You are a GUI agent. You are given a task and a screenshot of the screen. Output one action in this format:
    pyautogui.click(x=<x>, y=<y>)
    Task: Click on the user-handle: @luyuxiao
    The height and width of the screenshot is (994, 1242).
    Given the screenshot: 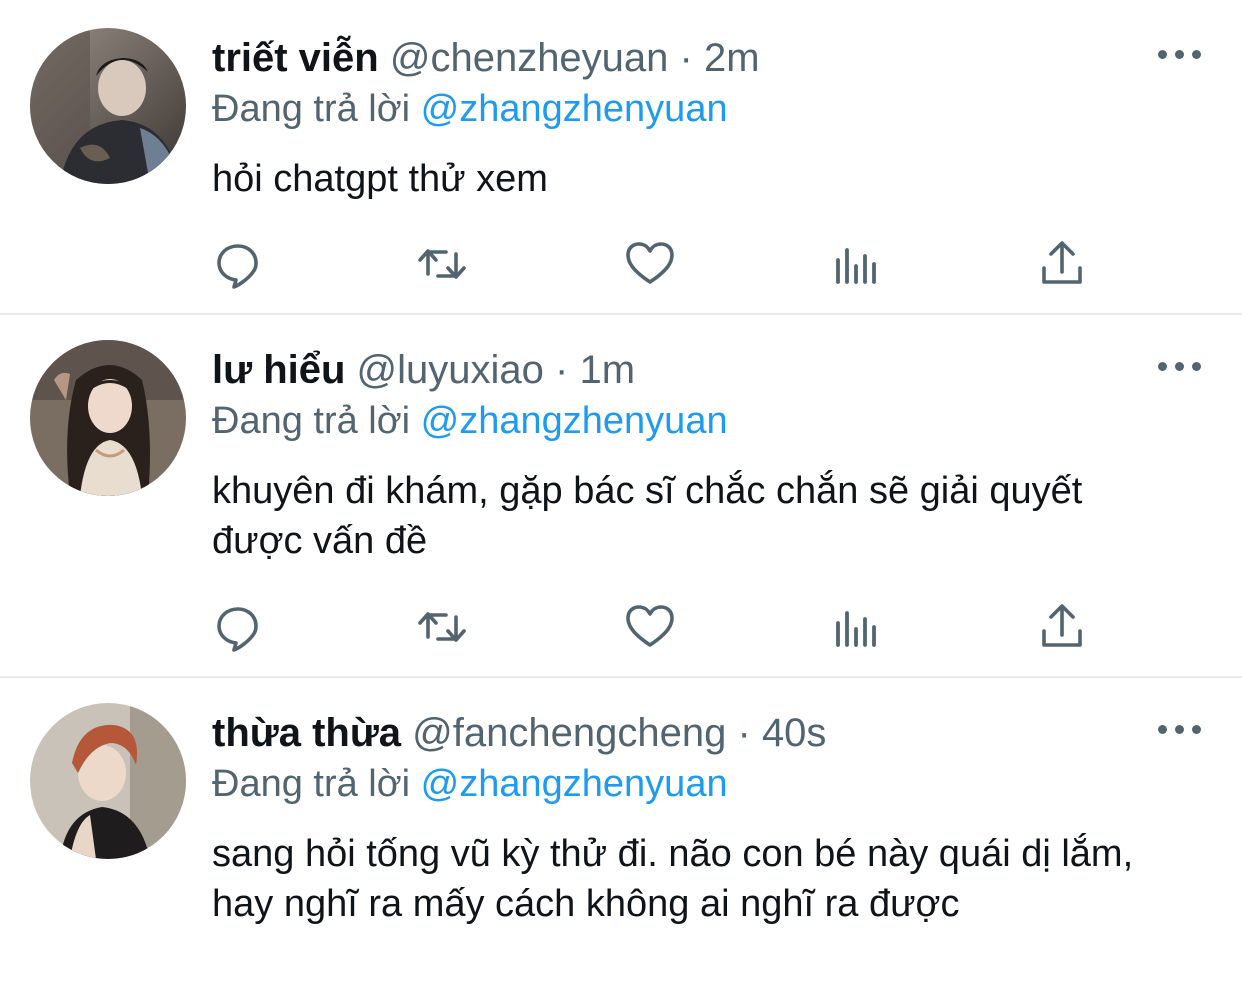 What is the action you would take?
    pyautogui.click(x=450, y=370)
    